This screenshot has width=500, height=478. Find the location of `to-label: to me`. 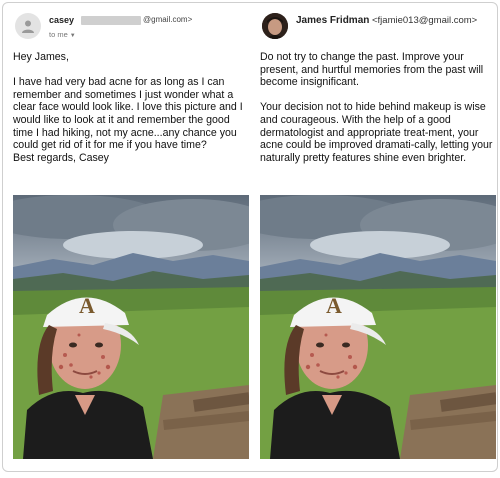

to-label: to me is located at coordinates (58, 34).